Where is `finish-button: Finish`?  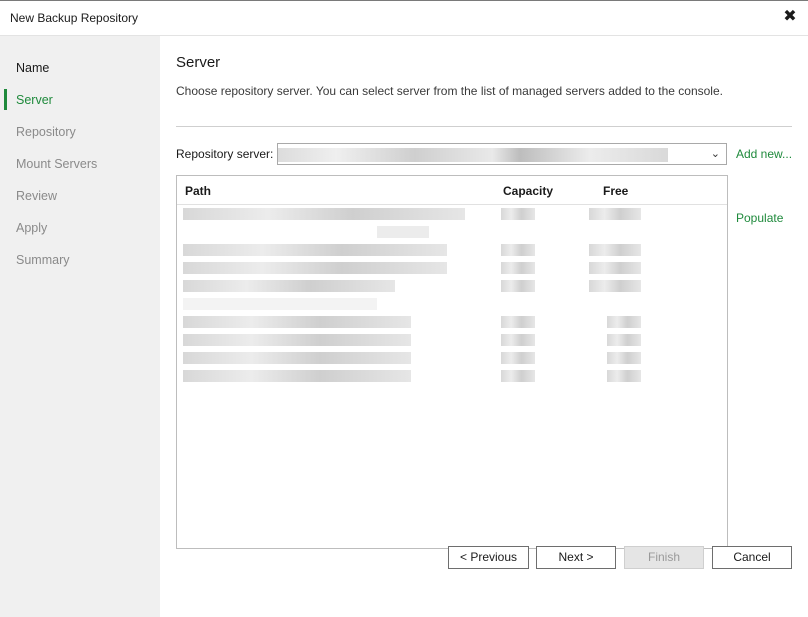 finish-button: Finish is located at coordinates (664, 557).